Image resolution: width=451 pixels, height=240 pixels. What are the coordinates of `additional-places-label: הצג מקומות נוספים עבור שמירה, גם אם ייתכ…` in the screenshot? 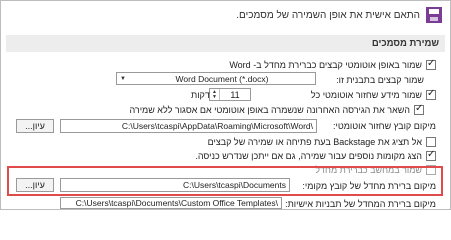 It's located at (308, 155).